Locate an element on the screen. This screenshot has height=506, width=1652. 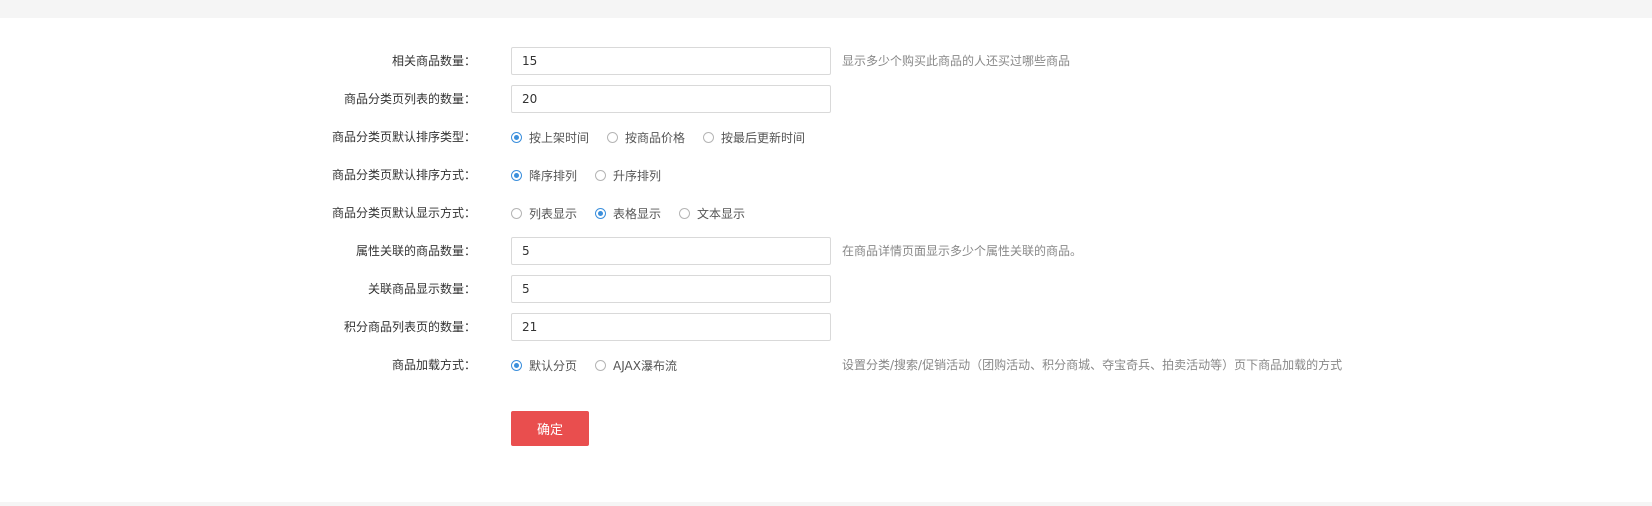
display-option-label: 列表显示 is located at coordinates (553, 213).